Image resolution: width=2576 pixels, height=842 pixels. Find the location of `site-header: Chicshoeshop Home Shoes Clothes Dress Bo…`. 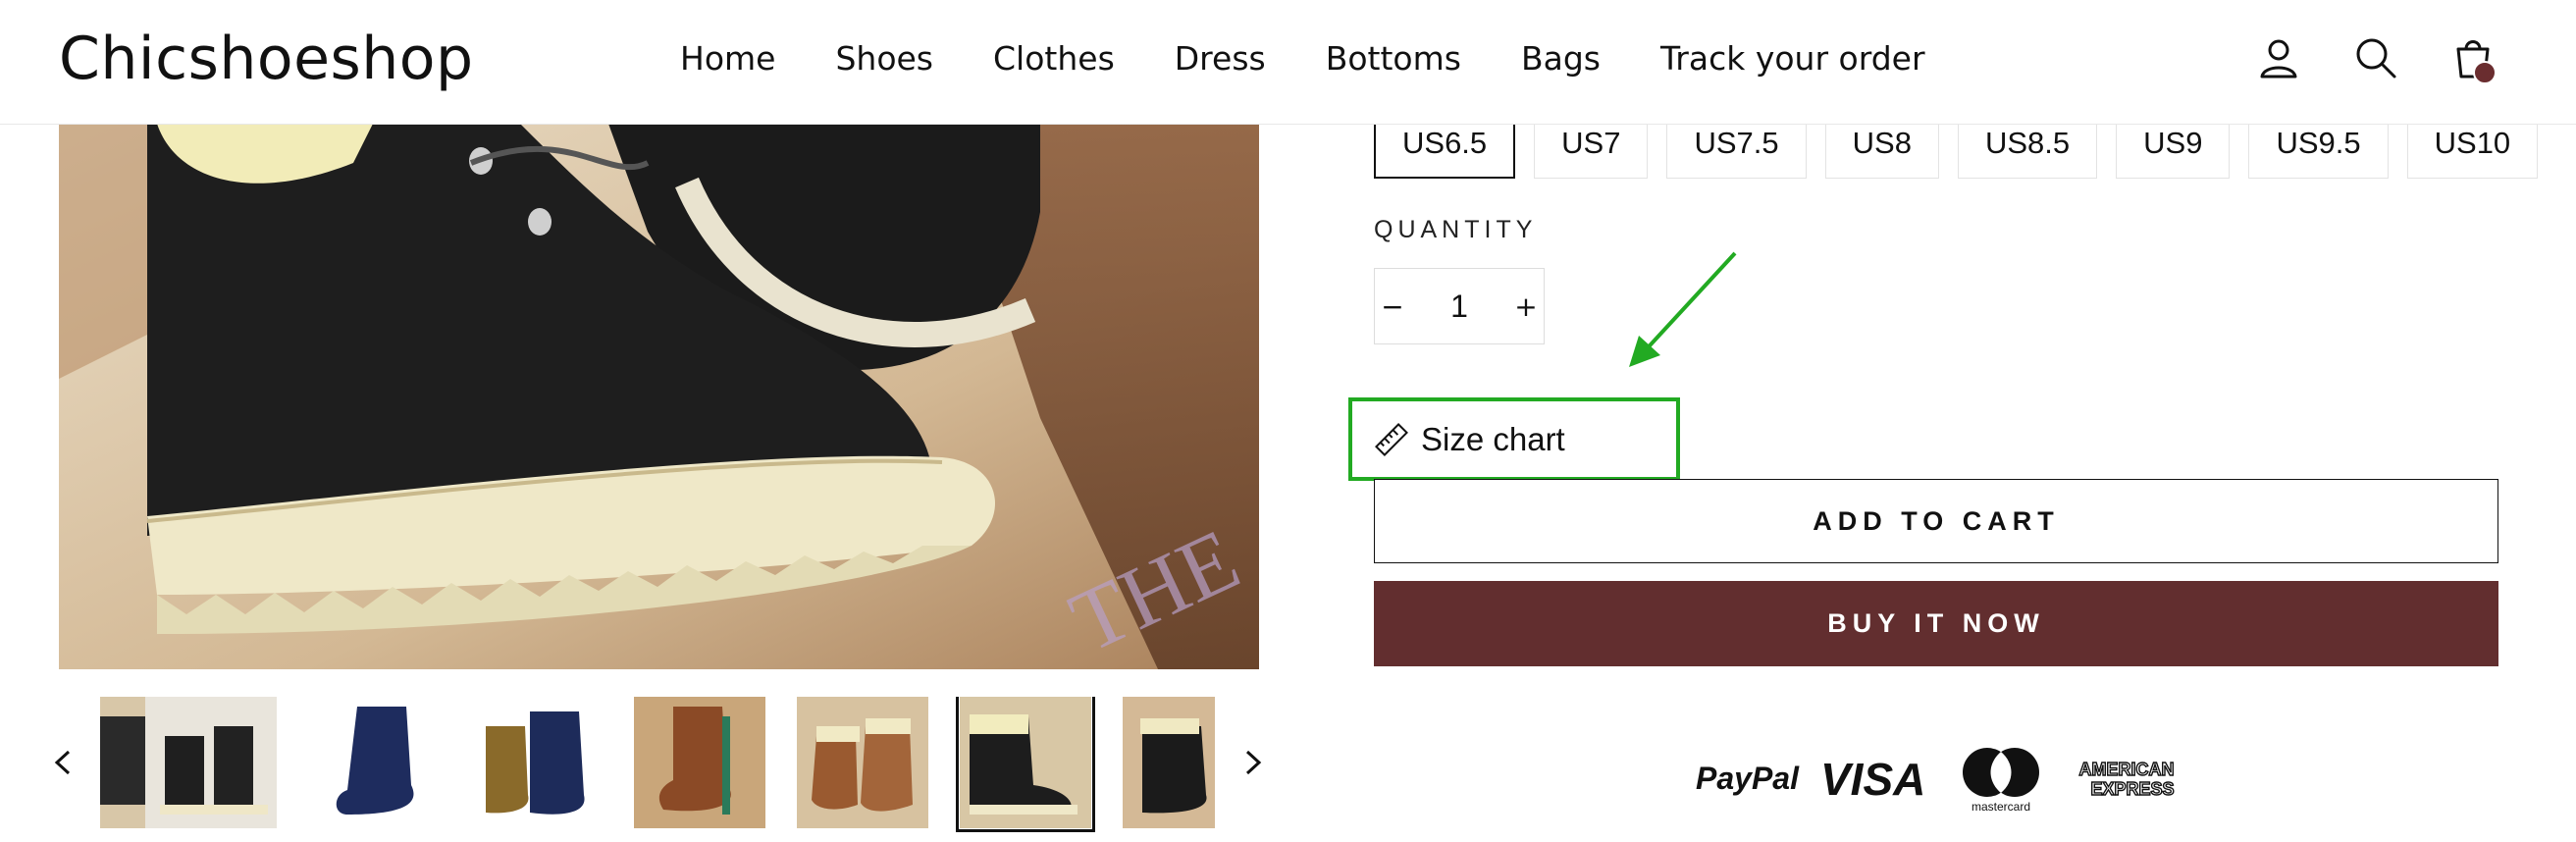

site-header: Chicshoeshop Home Shoes Clothes Dress Bo… is located at coordinates (1288, 62).